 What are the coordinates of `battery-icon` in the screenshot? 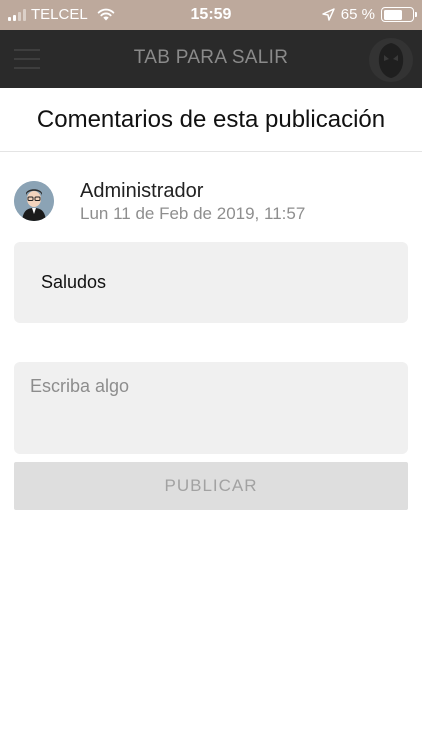 It's located at (399, 14).